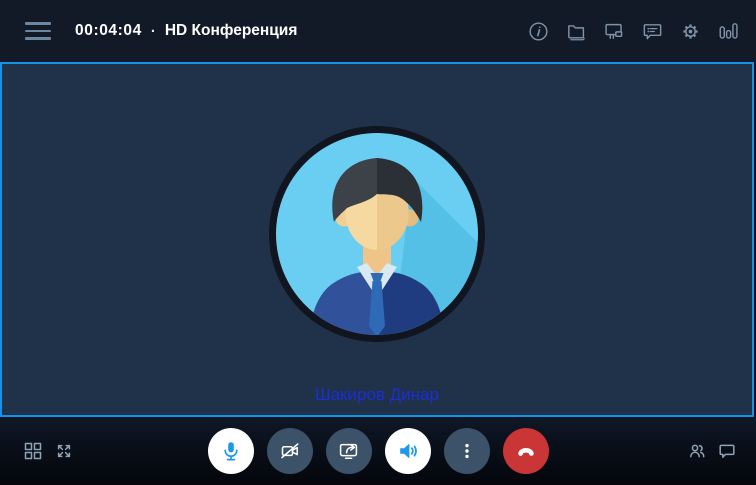 This screenshot has width=756, height=485. I want to click on participants-icon, so click(697, 451).